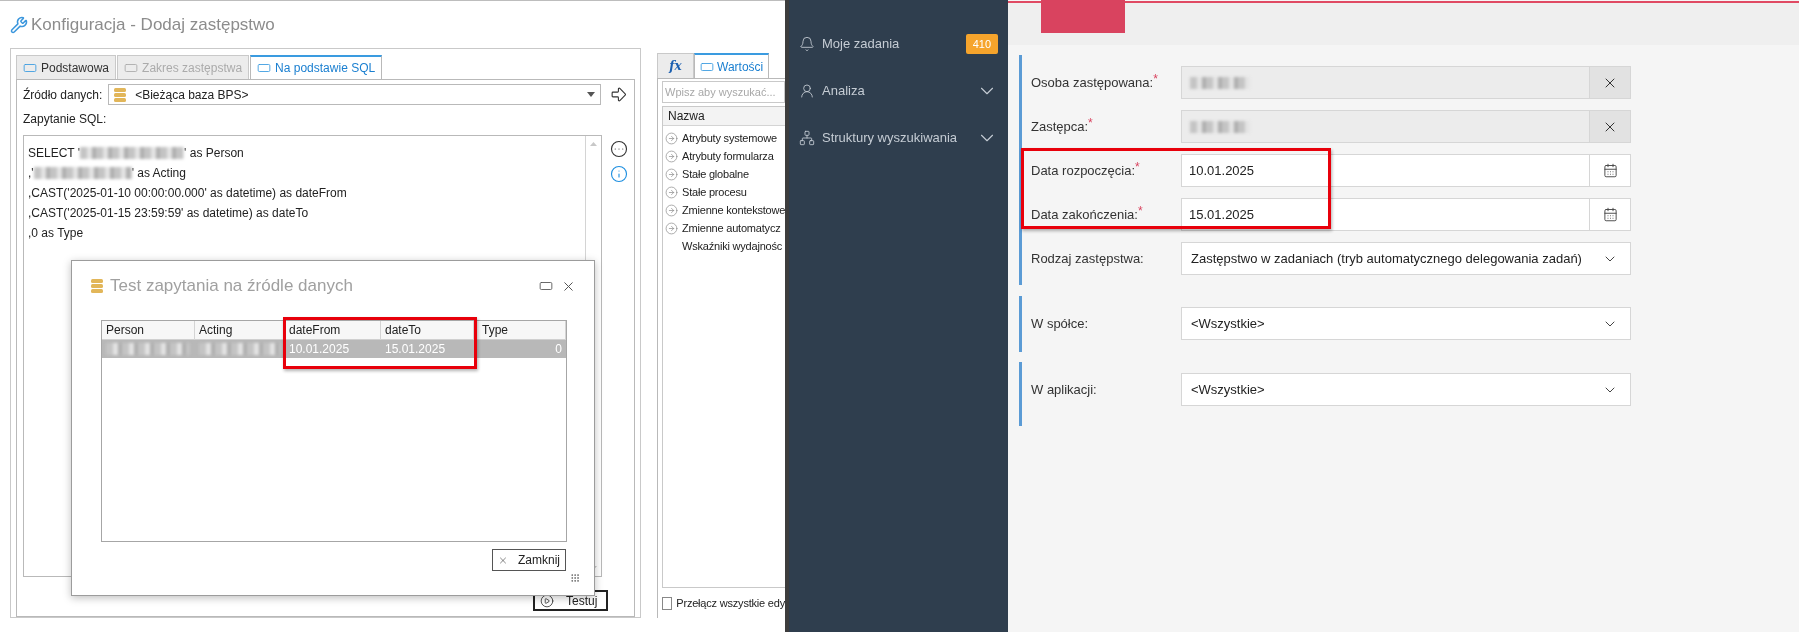 The height and width of the screenshot is (632, 1799). Describe the element at coordinates (1060, 323) in the screenshot. I see `field-label: W spółce:` at that location.